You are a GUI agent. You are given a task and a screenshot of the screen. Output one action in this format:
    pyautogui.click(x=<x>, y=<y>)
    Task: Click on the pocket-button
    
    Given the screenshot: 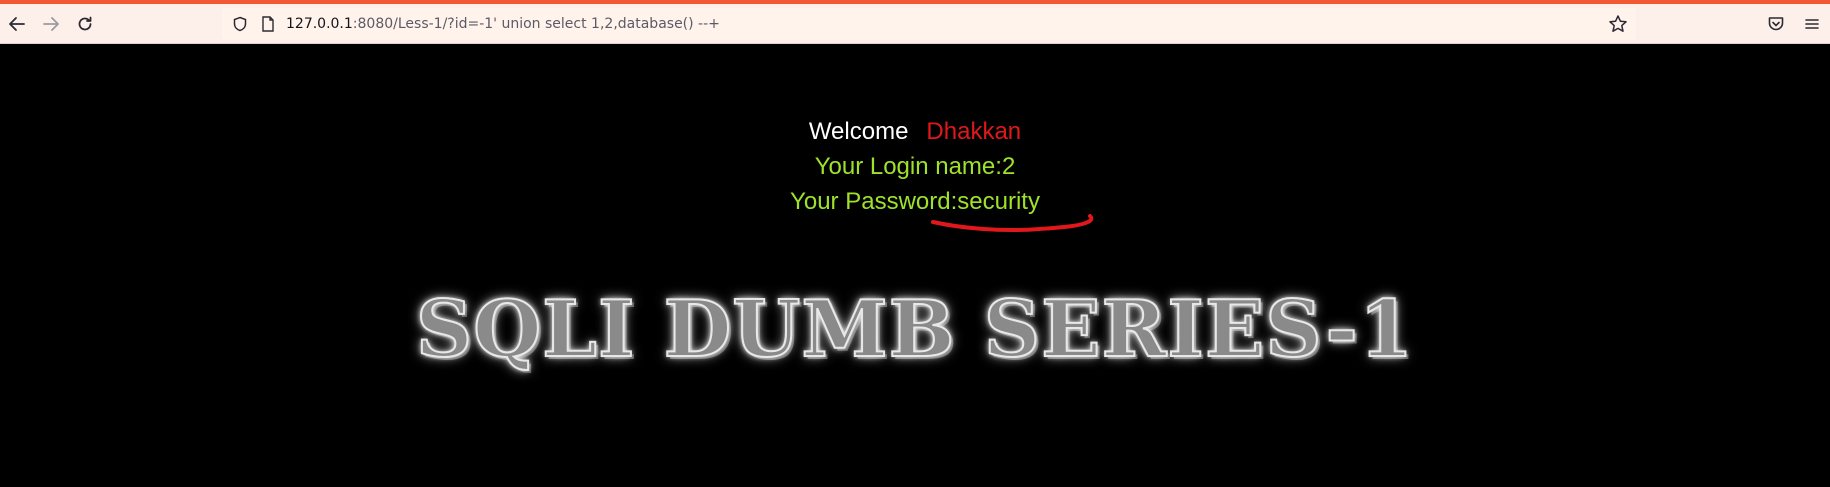 What is the action you would take?
    pyautogui.click(x=1776, y=24)
    